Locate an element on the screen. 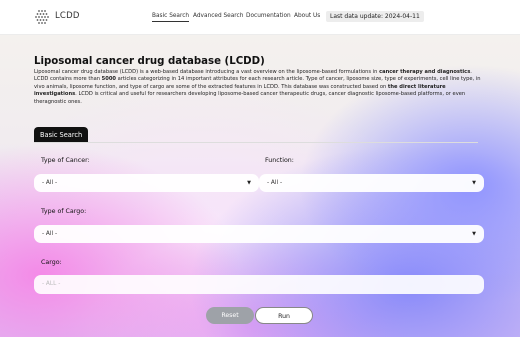 This screenshot has width=520, height=337. tab-divider is located at coordinates (256, 142).